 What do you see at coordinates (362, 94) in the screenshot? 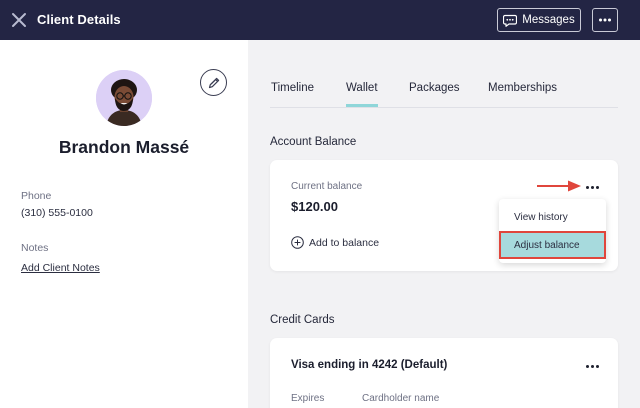
I see `tab-wallet: Wallet` at bounding box center [362, 94].